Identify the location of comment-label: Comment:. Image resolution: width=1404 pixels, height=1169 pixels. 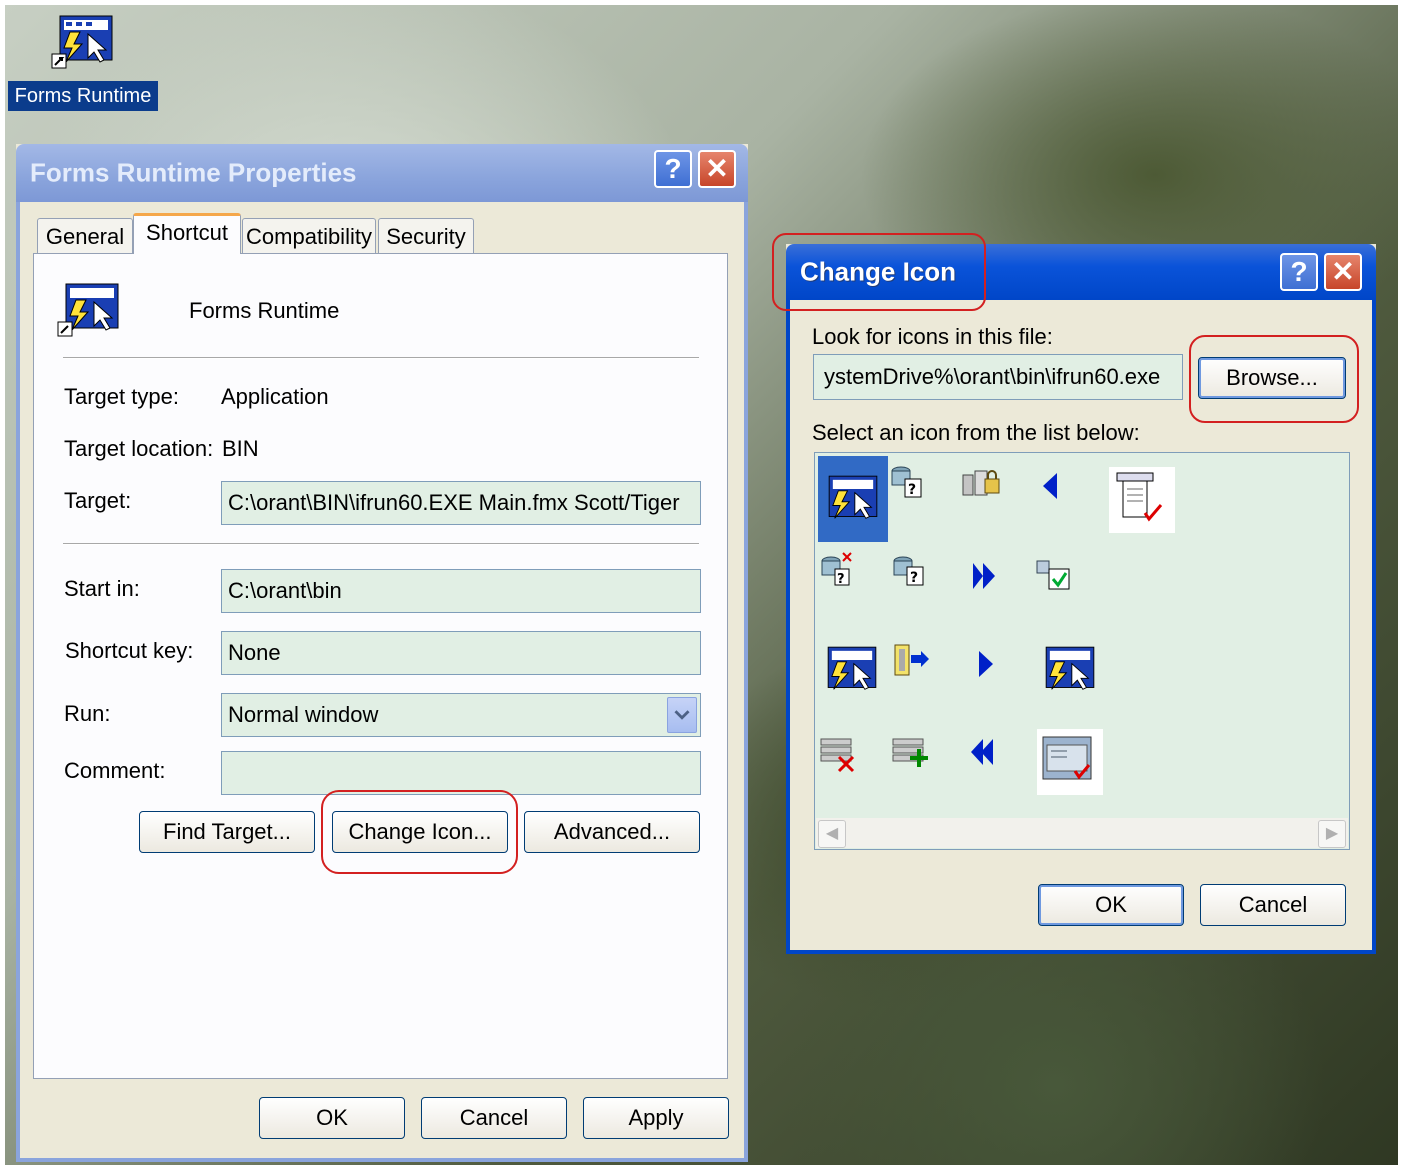
(115, 770).